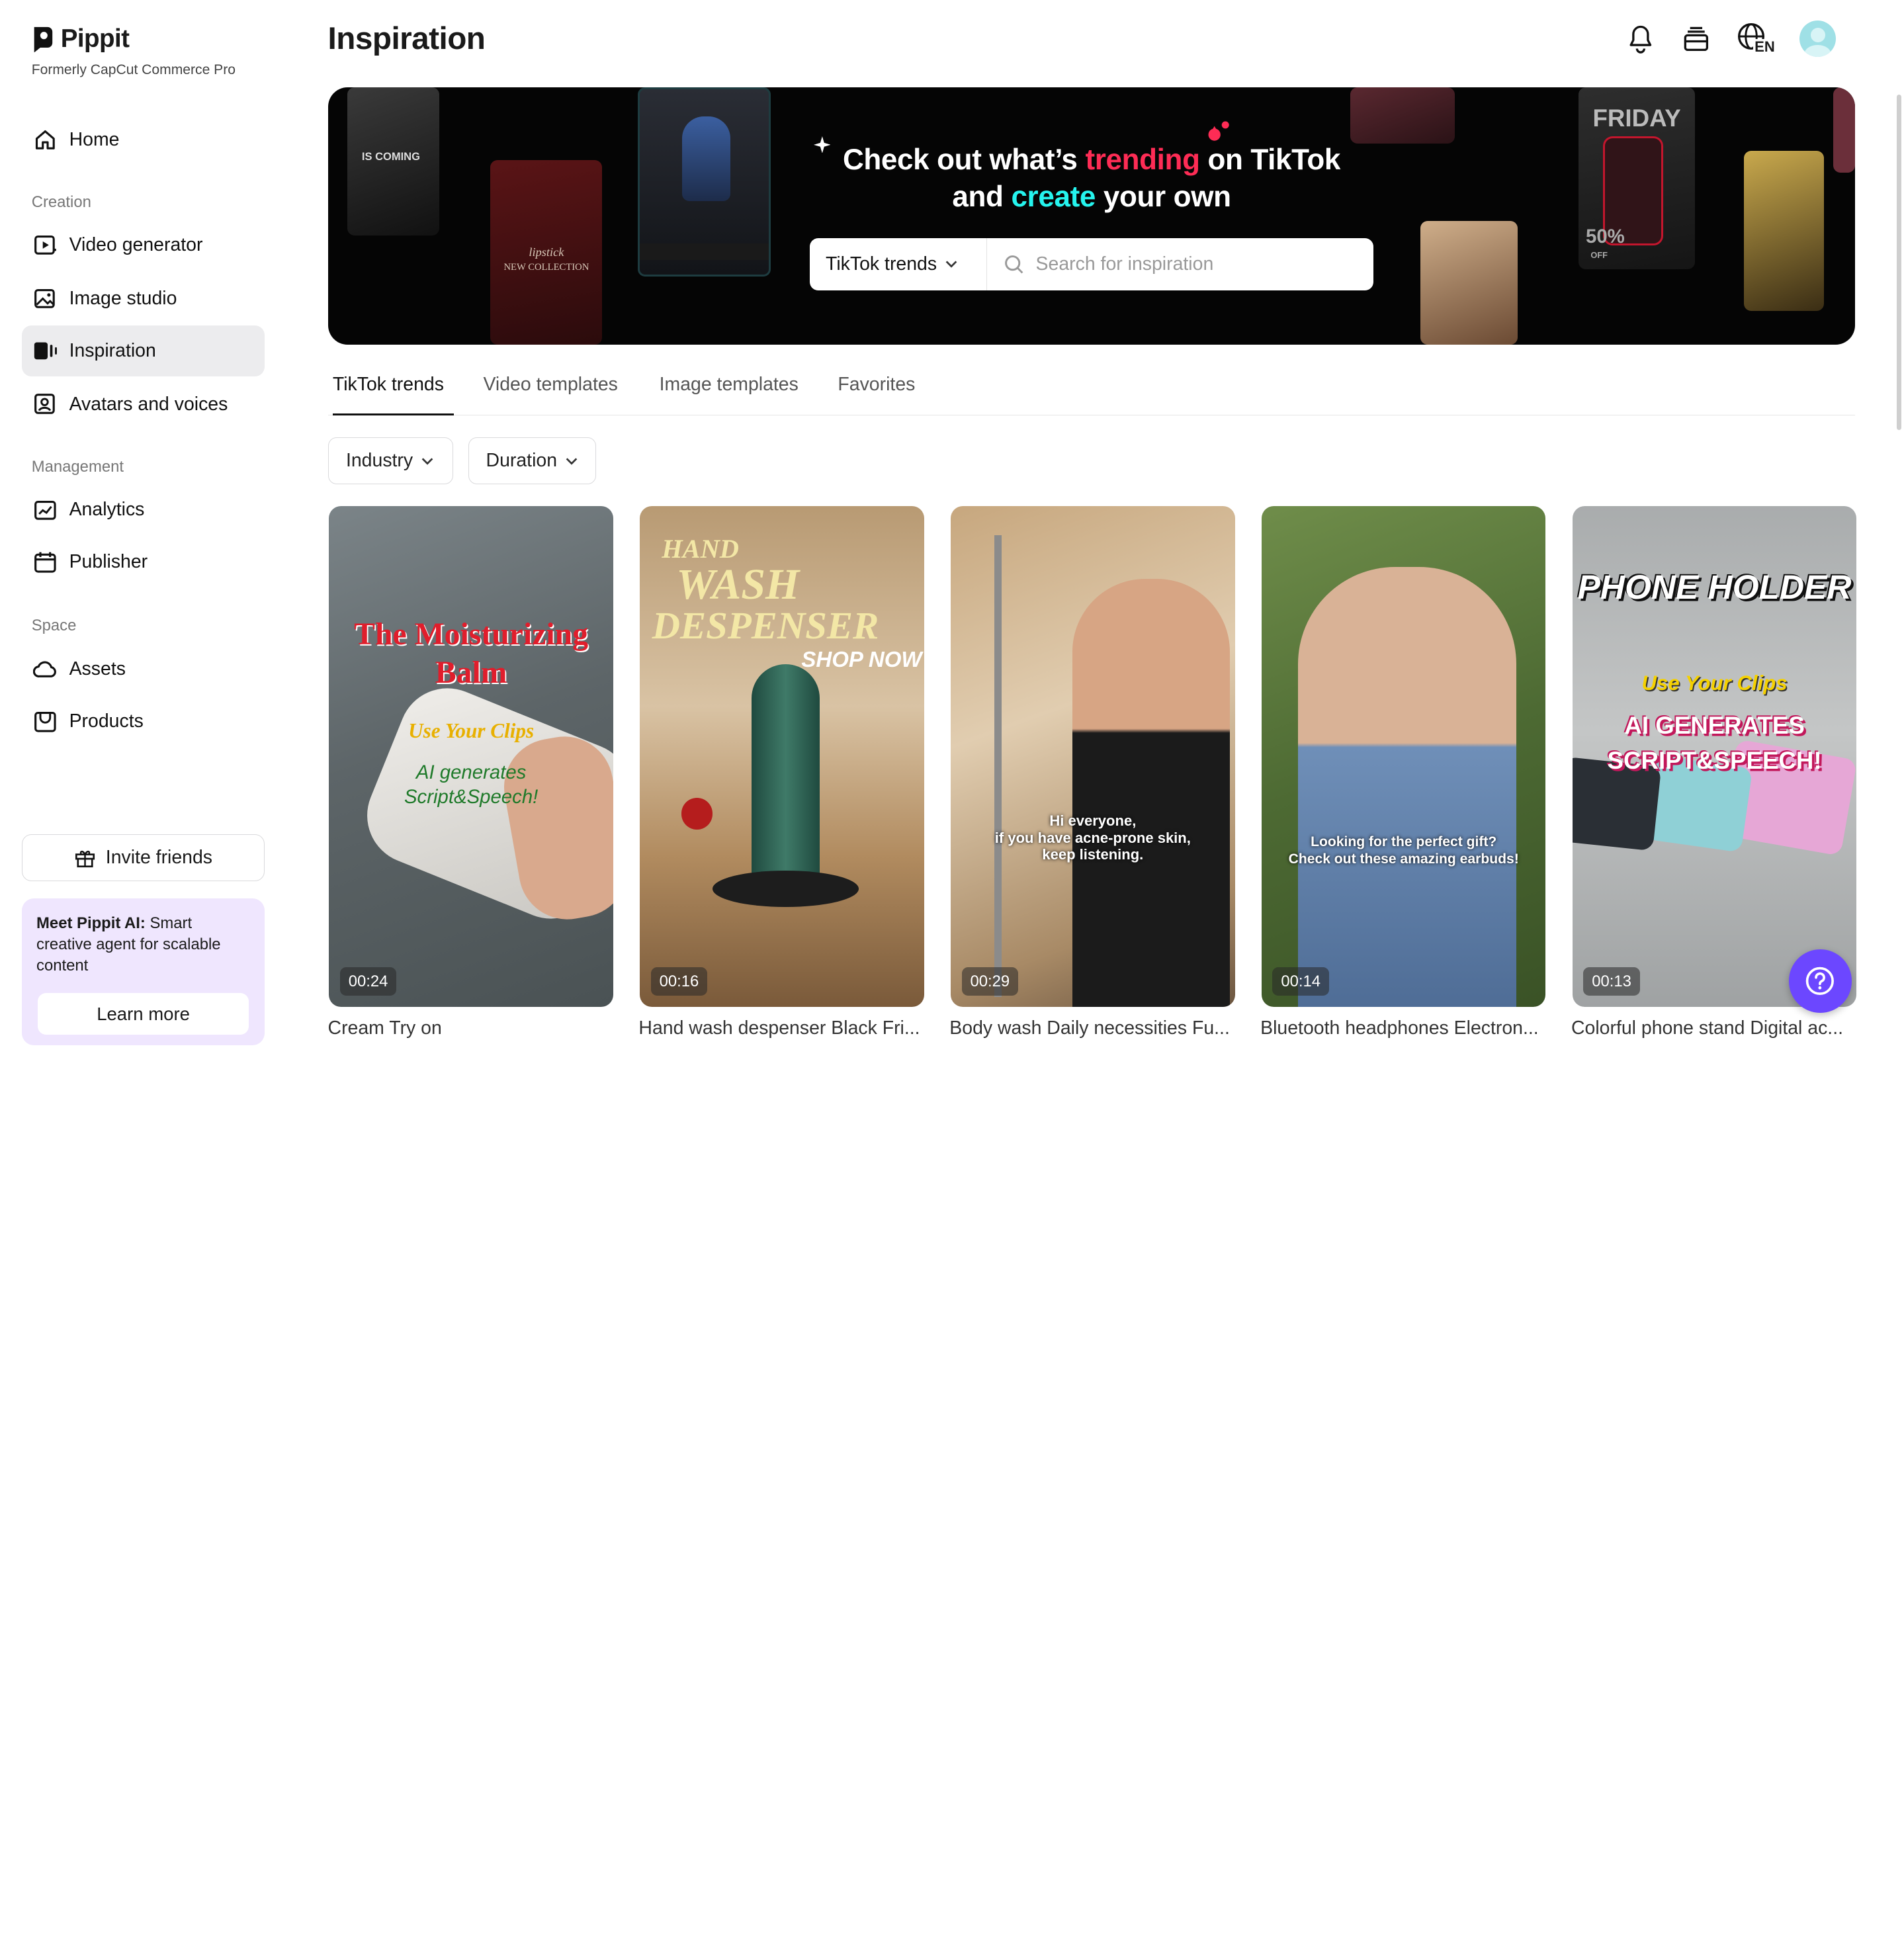 This screenshot has height=1943, width=1904. I want to click on notification-bell-icon, so click(1641, 39).